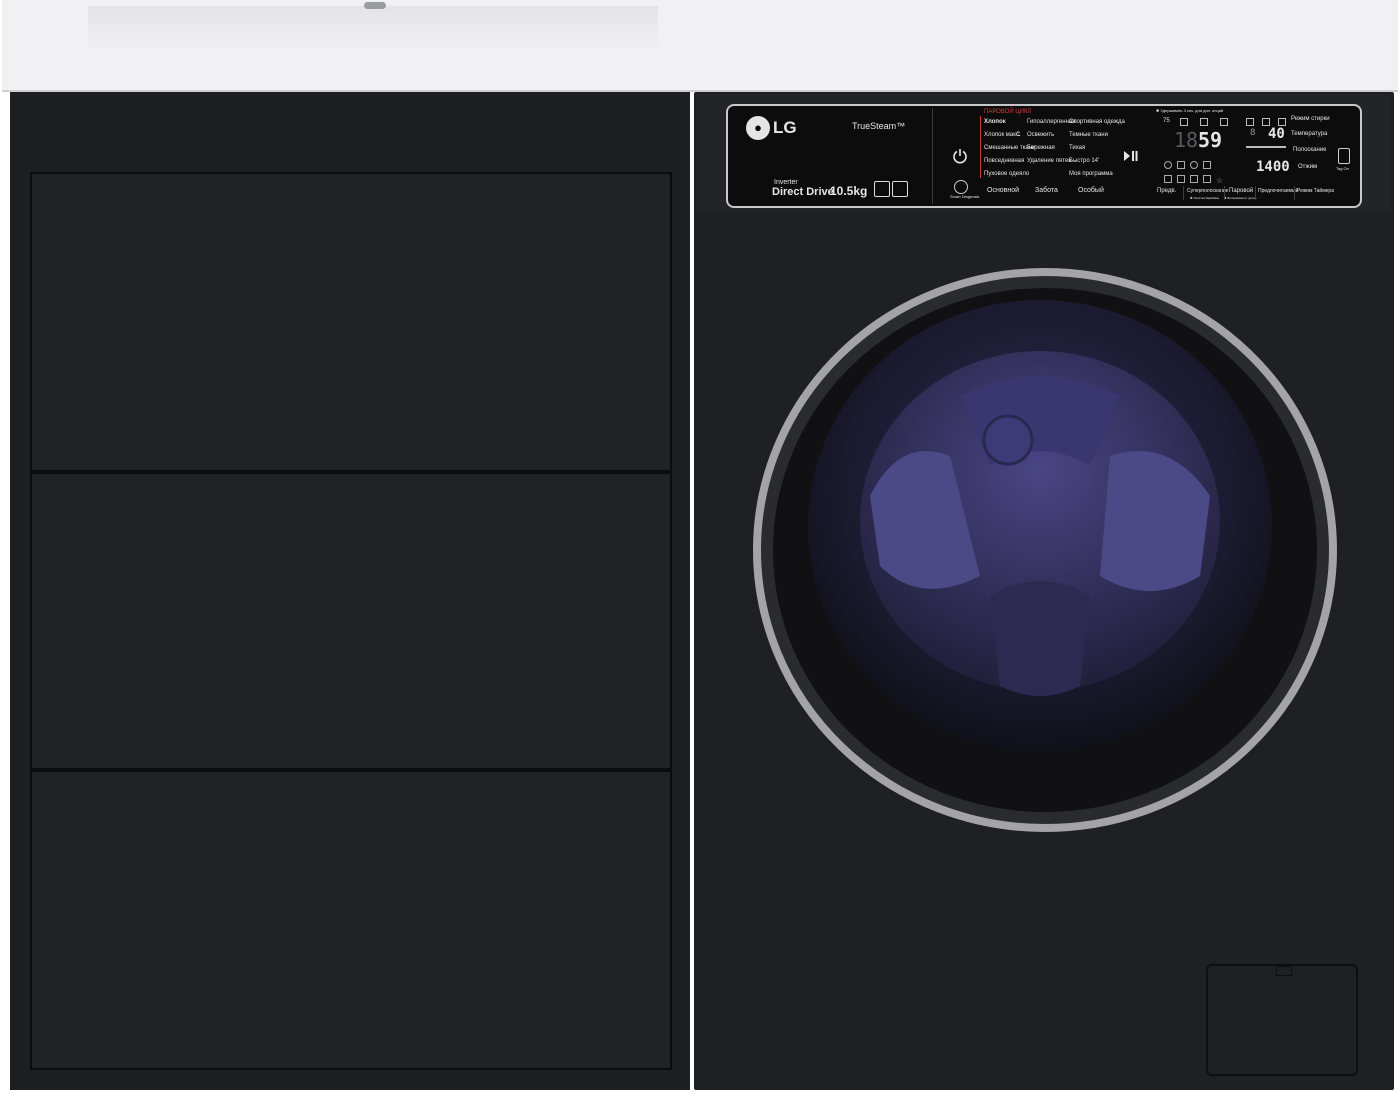 This screenshot has height=1093, width=1400. Describe the element at coordinates (1284, 971) in the screenshot. I see `filter-latch` at that location.